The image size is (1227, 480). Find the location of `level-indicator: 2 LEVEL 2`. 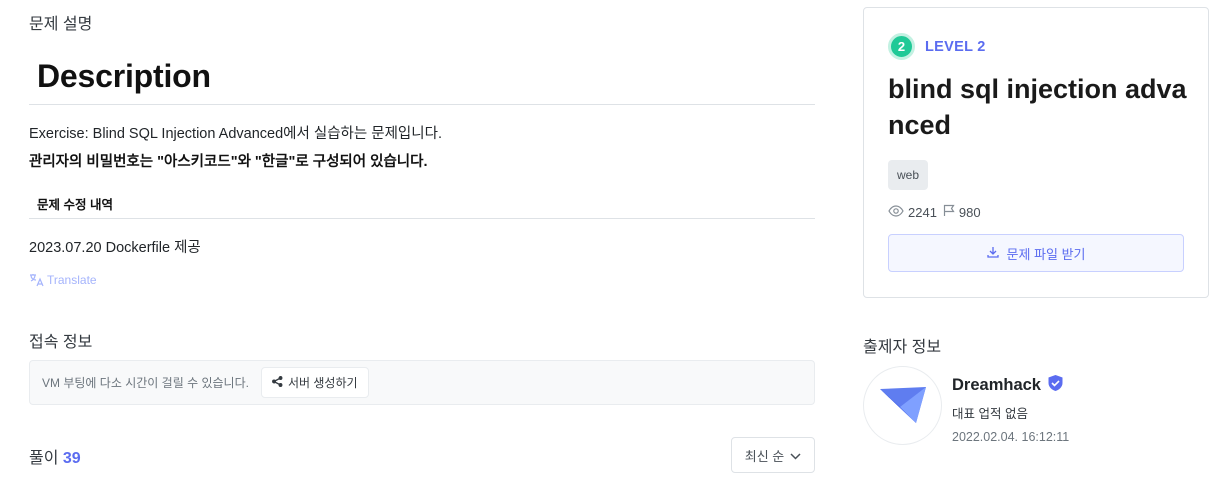

level-indicator: 2 LEVEL 2 is located at coordinates (937, 46).